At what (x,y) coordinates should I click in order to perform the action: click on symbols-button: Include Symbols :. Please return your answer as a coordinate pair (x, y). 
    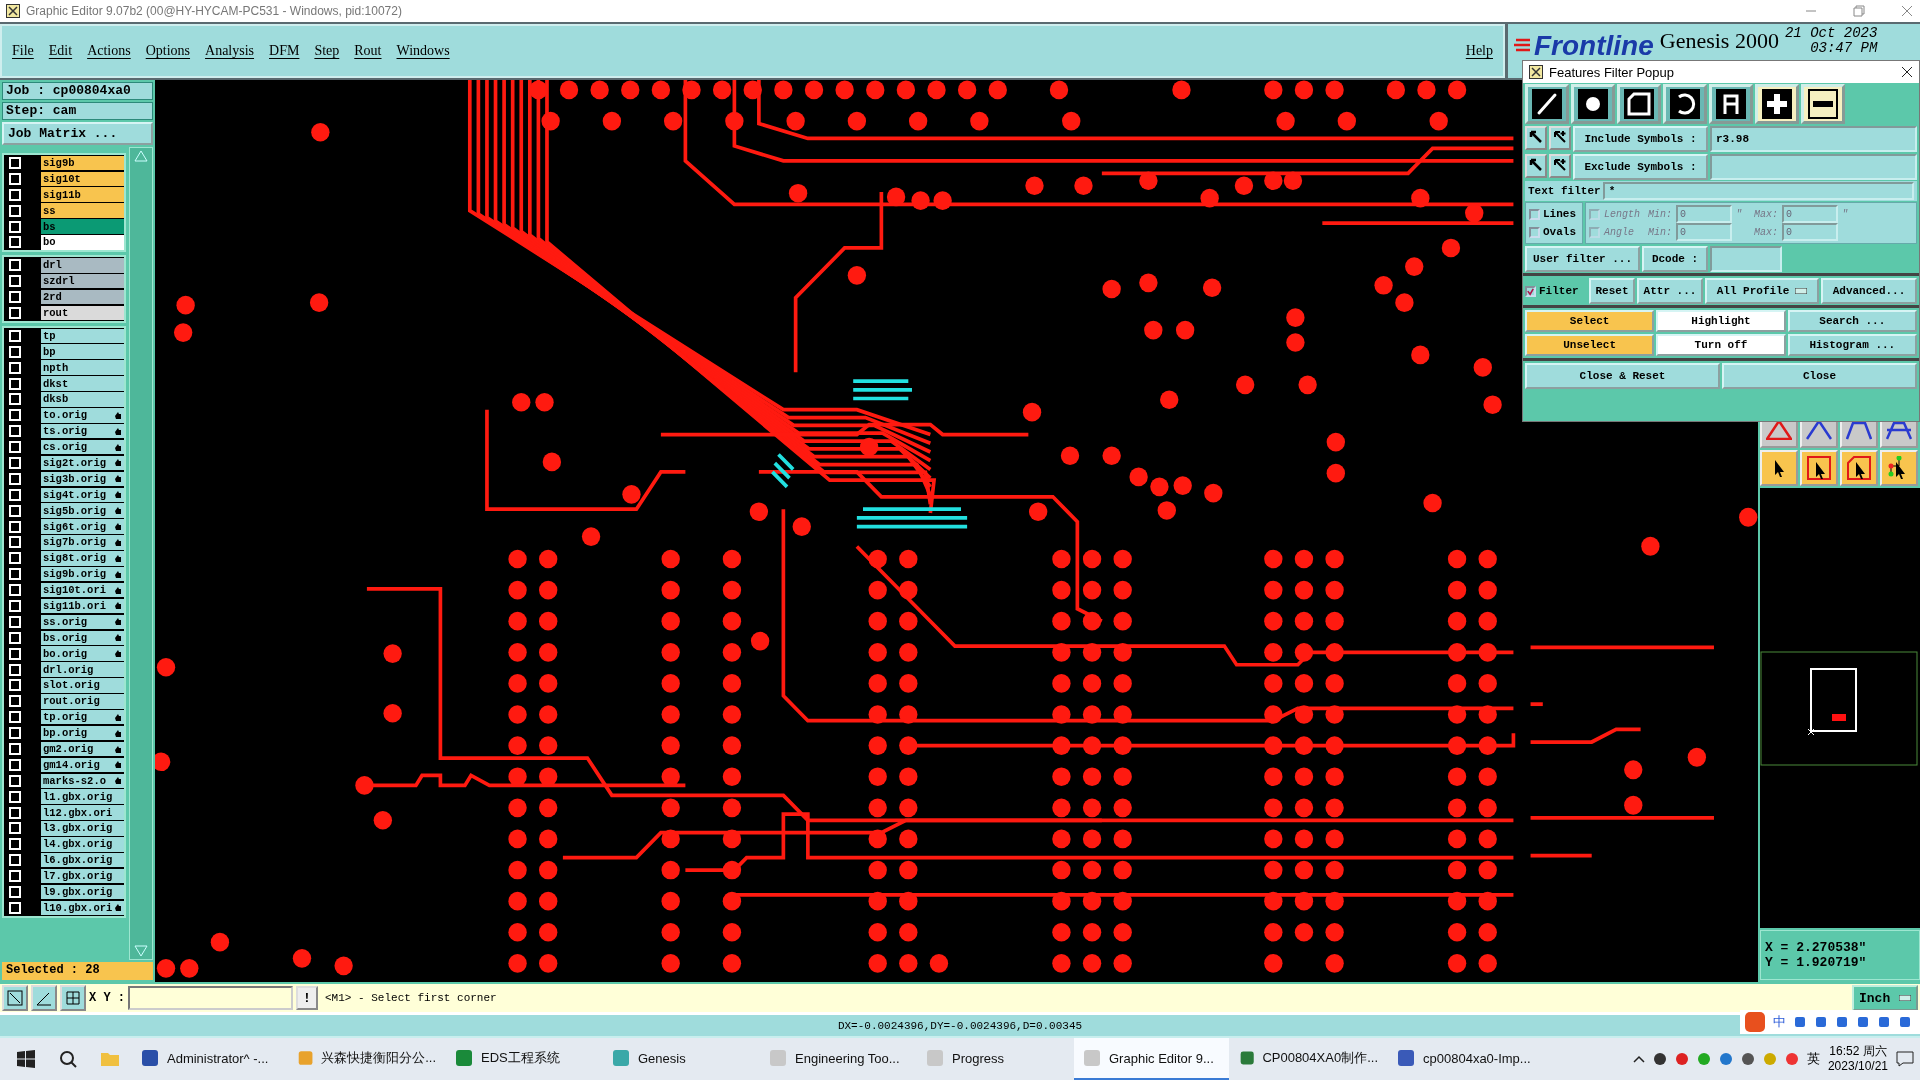
    Looking at the image, I should click on (1640, 139).